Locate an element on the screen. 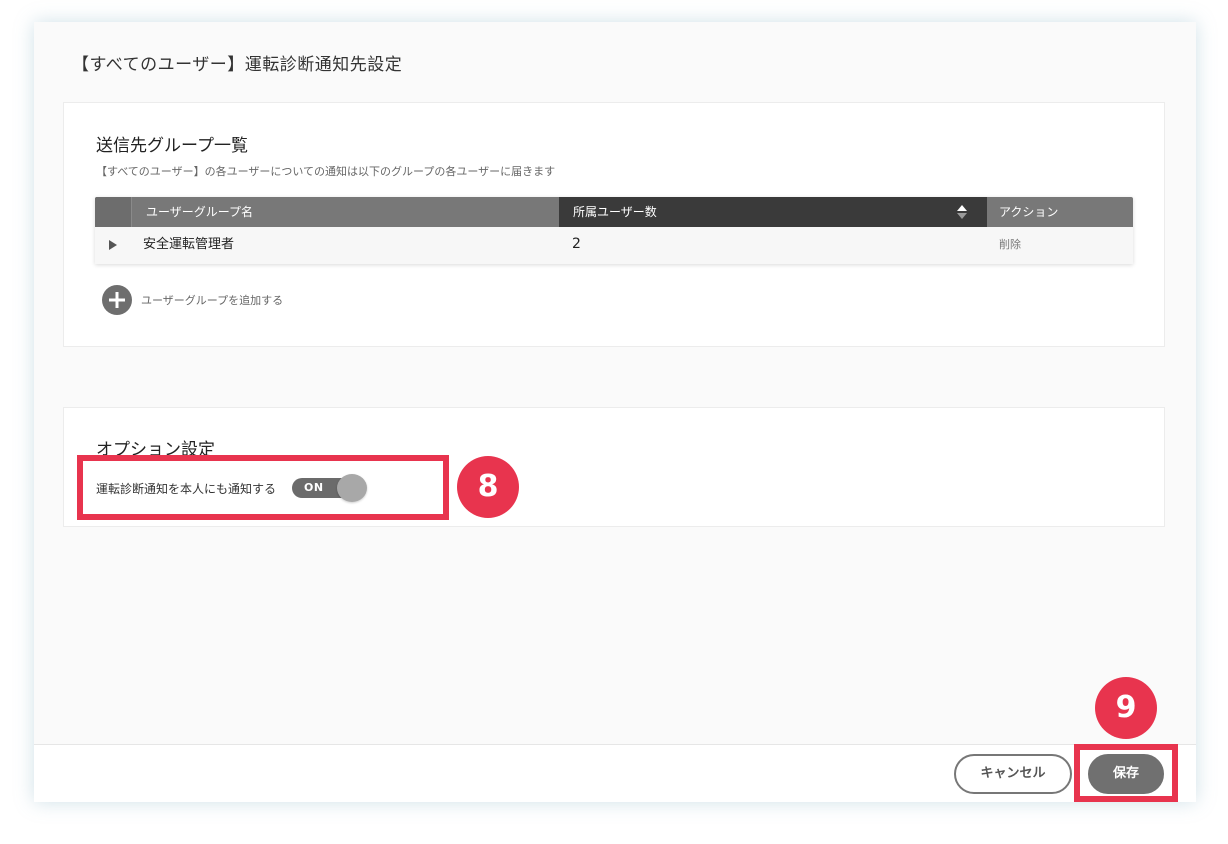 The height and width of the screenshot is (844, 1228). row-expand-toggle is located at coordinates (113, 245).